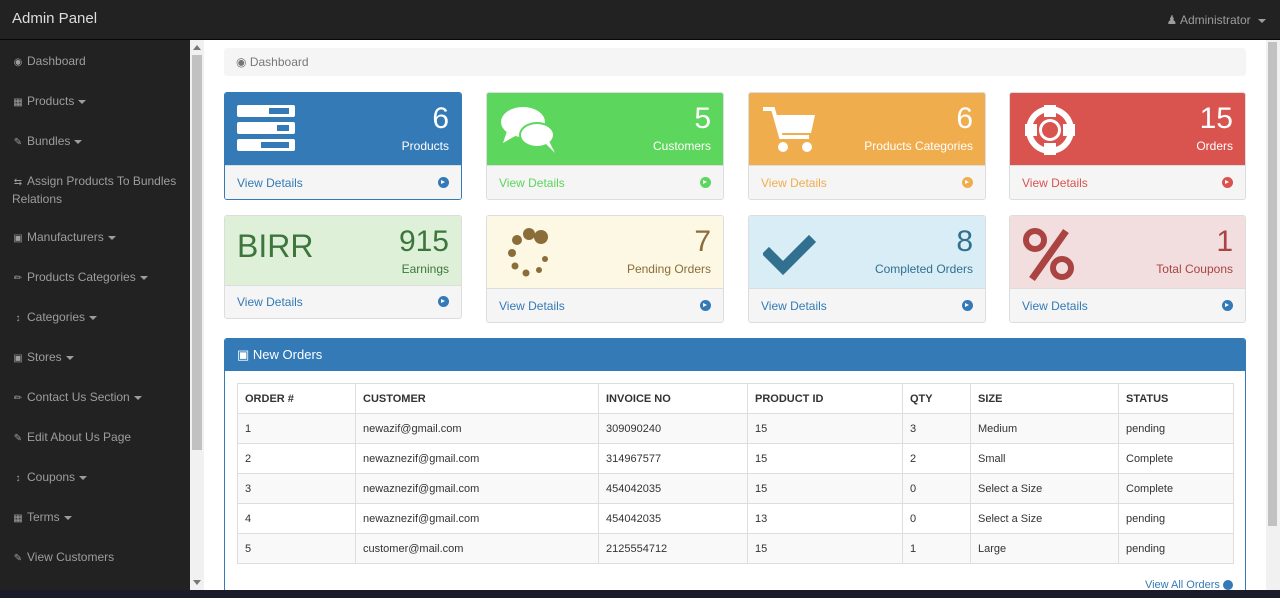 The width and height of the screenshot is (1280, 598). I want to click on table-cell: newazif@gmail.com, so click(477, 428).